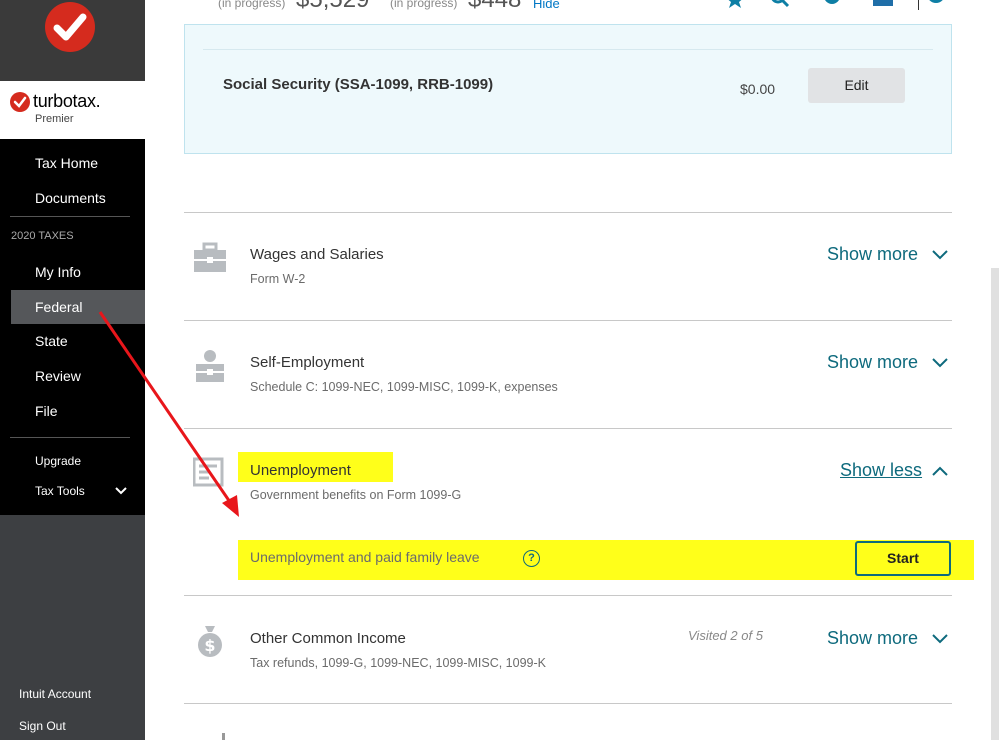 Image resolution: width=999 pixels, height=740 pixels. Describe the element at coordinates (168, 414) in the screenshot. I see `red-annotation-arrow-icon` at that location.